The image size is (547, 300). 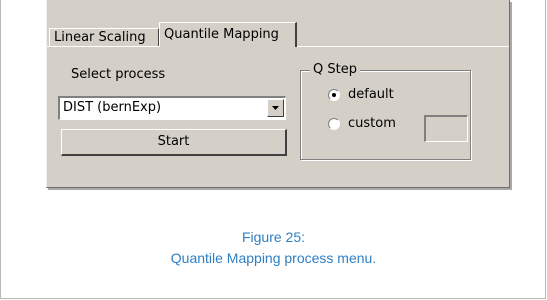 I want to click on radio-default-label: default, so click(x=371, y=94).